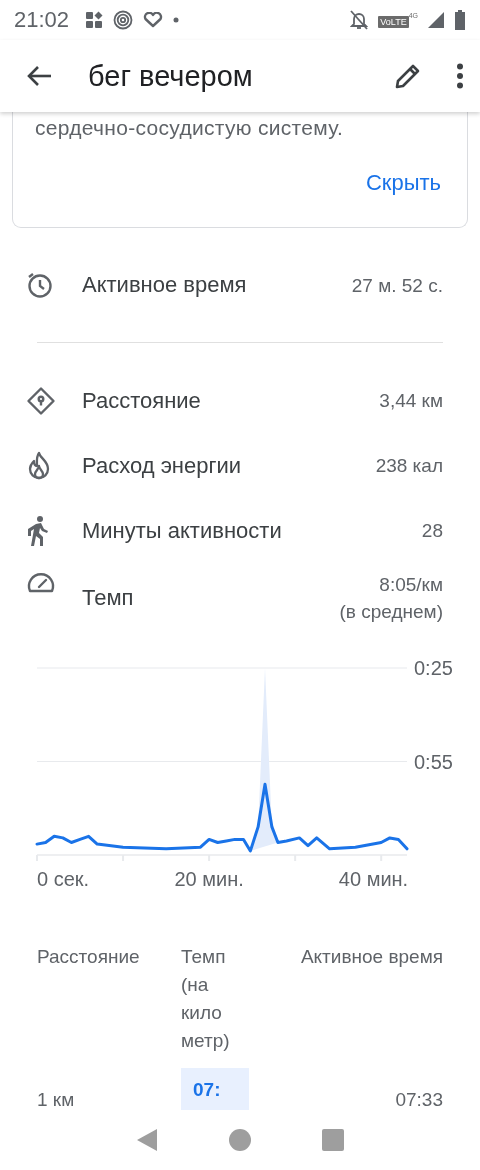  I want to click on stat-value: 238 кал, so click(409, 466).